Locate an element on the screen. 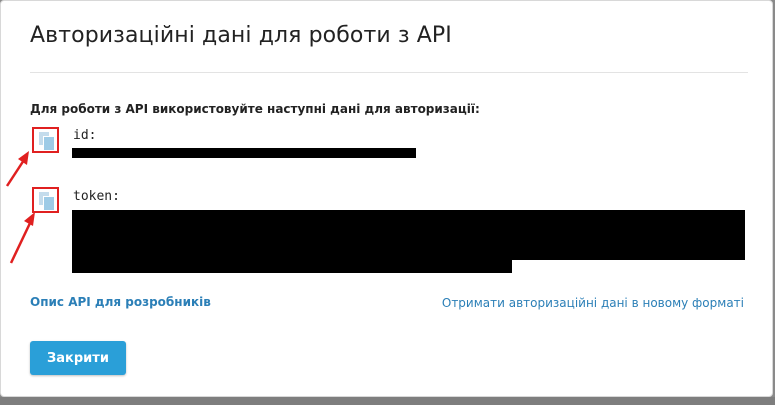  background-page-strip is located at coordinates (387, 401).